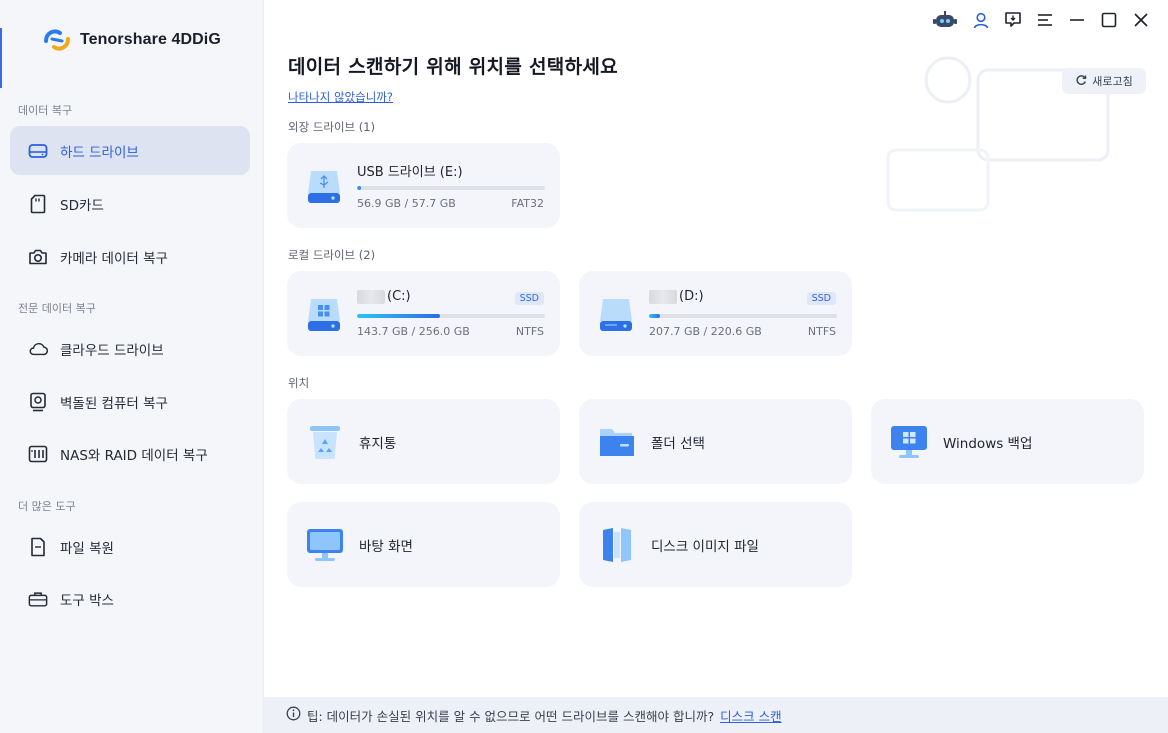 Image resolution: width=1168 pixels, height=733 pixels. I want to click on sidebar-item-bricked-pc: 벽돌된 컴퓨터 복구, so click(130, 401).